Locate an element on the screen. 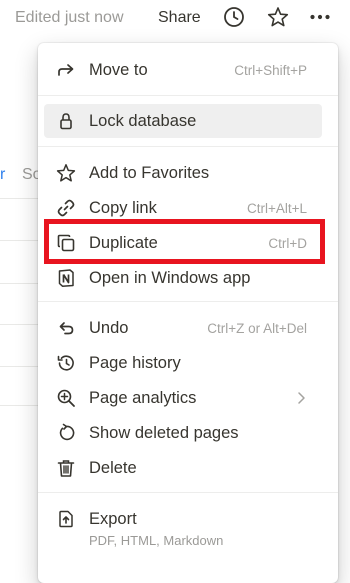 This screenshot has width=350, height=583. move-arrow-icon is located at coordinates (66, 70).